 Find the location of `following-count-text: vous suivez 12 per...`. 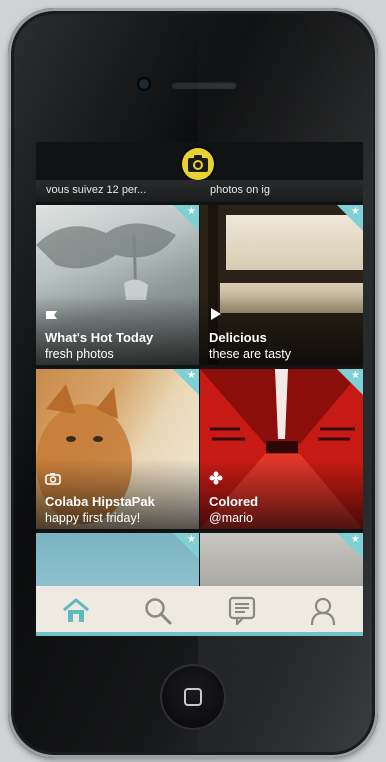

following-count-text: vous suivez 12 per... is located at coordinates (96, 190).